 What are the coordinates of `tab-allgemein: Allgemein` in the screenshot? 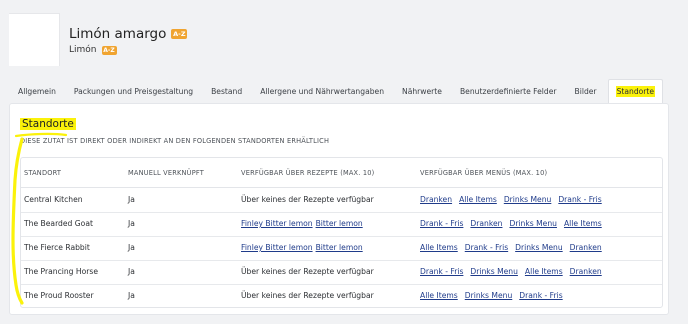 It's located at (37, 91).